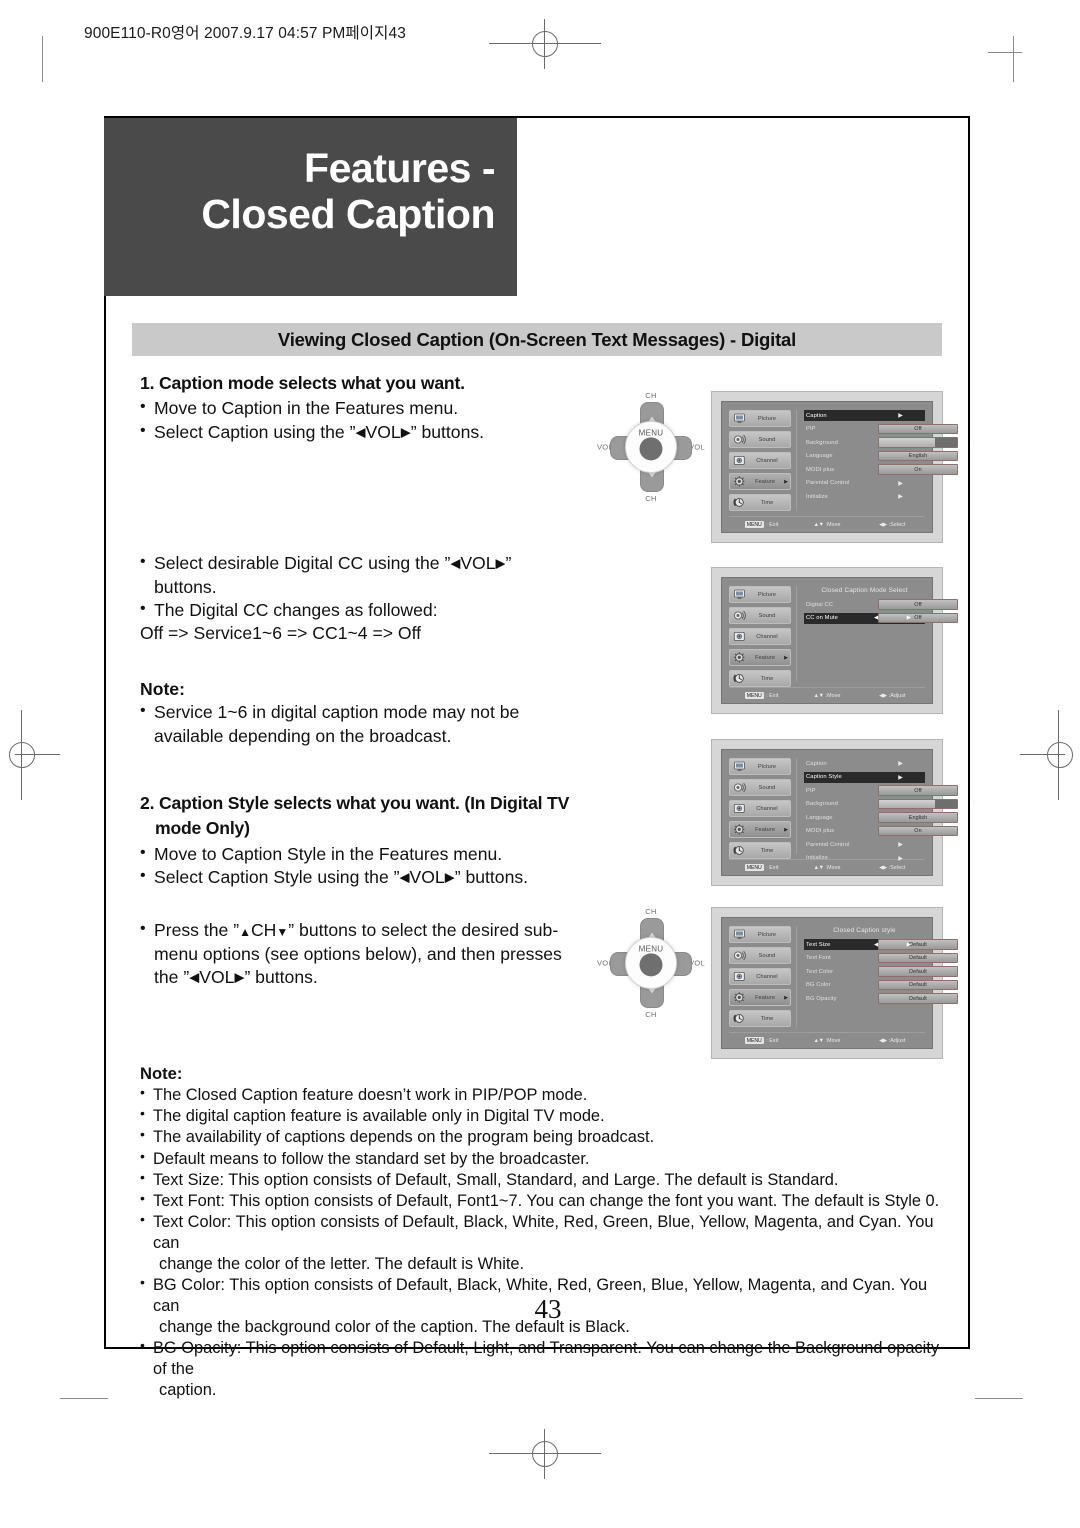  What do you see at coordinates (188, 1390) in the screenshot?
I see `note-item-continuation: caption.` at bounding box center [188, 1390].